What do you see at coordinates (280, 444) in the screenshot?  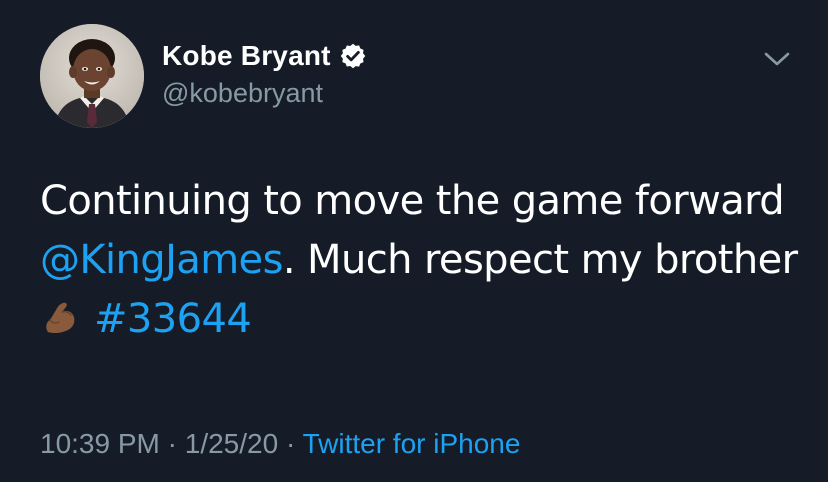 I see `tweet-meta: 10:39 PM · 1/25/20 · Twitter for iPhone` at bounding box center [280, 444].